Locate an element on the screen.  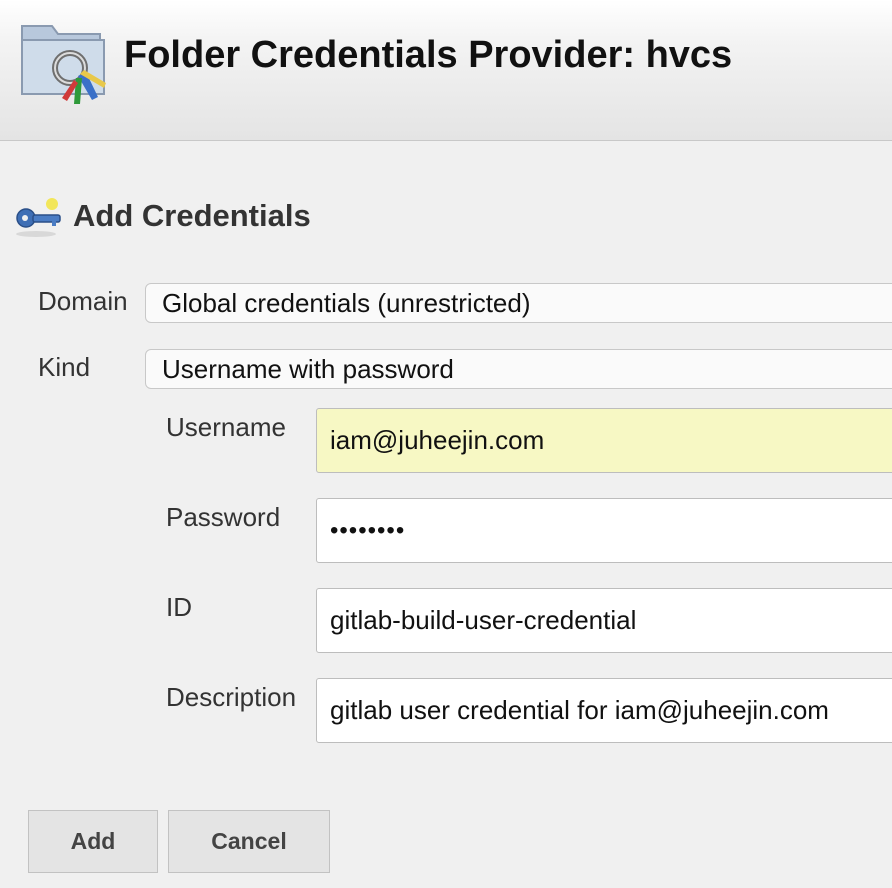
folder-credentials-icon is located at coordinates (63, 64).